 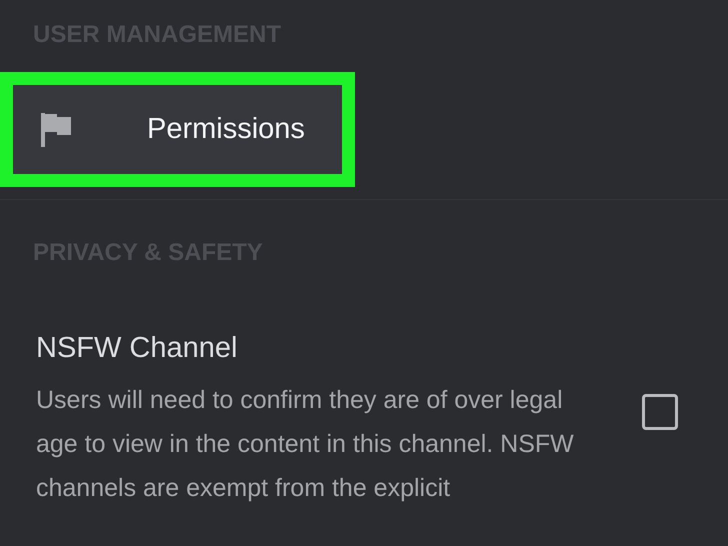 I want to click on flag-icon, so click(x=56, y=130).